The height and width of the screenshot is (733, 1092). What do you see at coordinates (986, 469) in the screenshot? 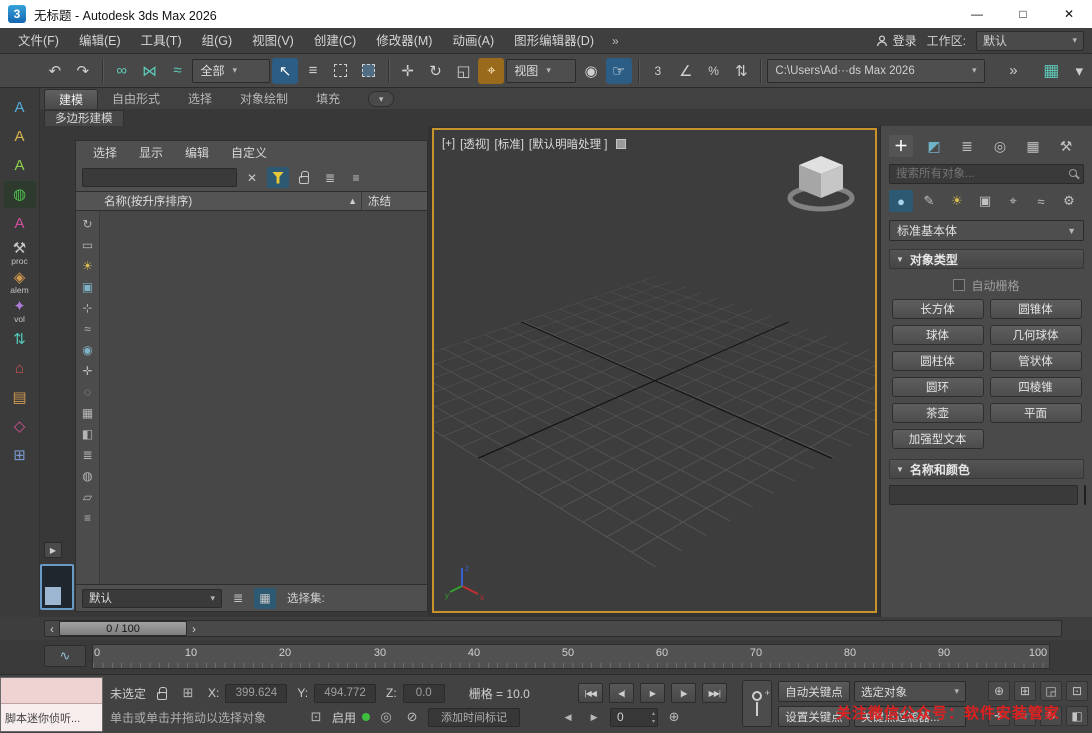
I see `name-color-rollout: ▼ 名称和颜色` at bounding box center [986, 469].